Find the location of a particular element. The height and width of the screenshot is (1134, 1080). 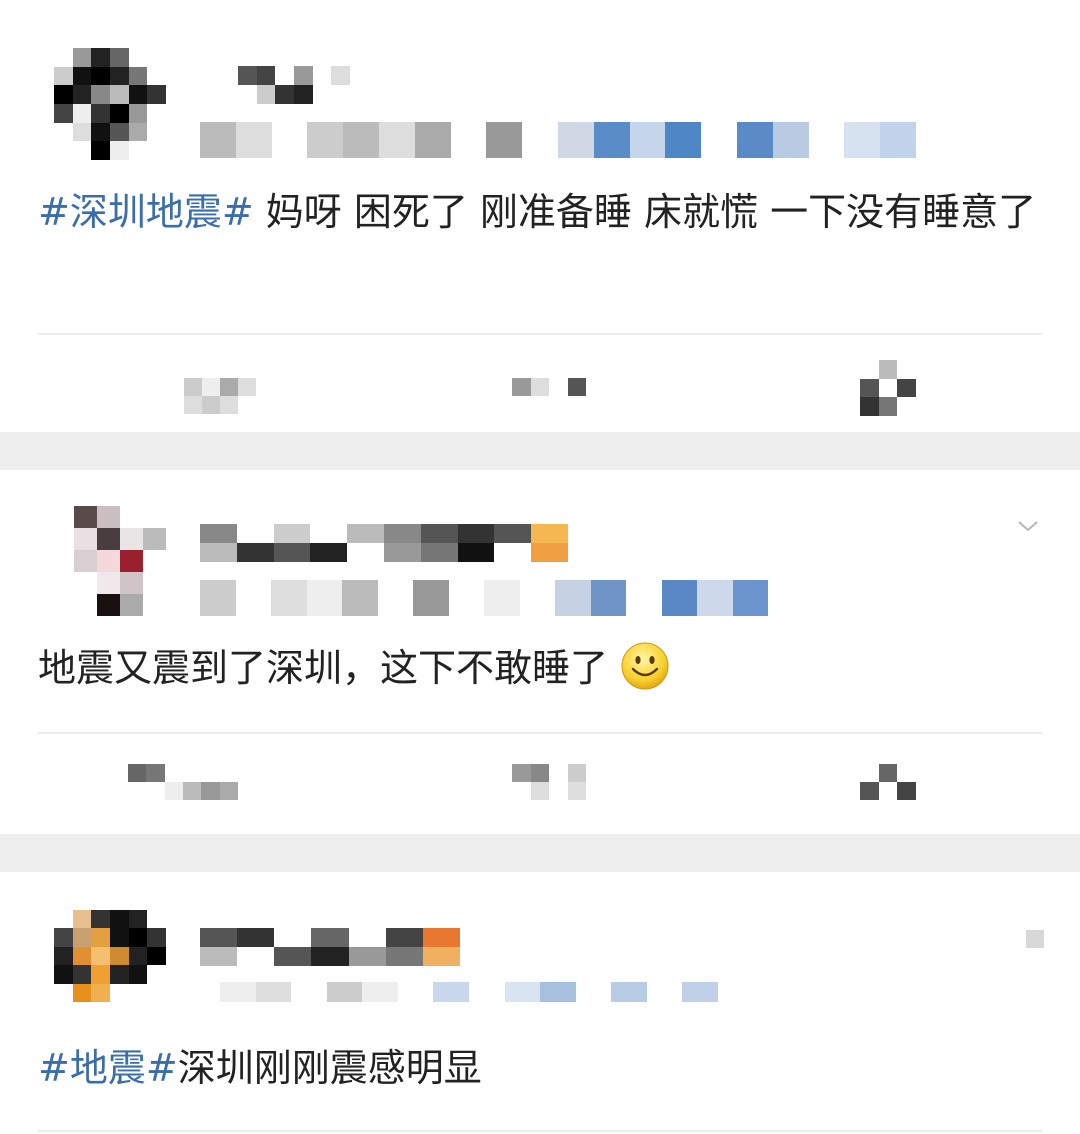

post-body: 地震又震到了深圳，这下不敢睡了 is located at coordinates (323, 668).